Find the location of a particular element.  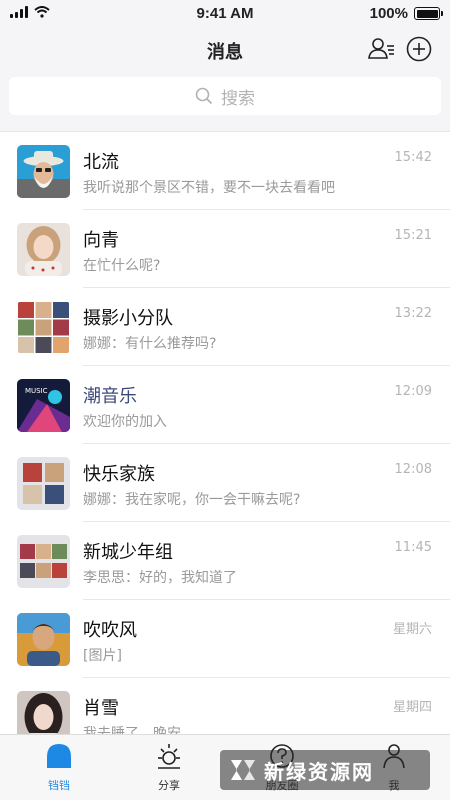

conversation-row: 摄影小分队 娜娜：有什么推荐吗? 13:22 is located at coordinates (225, 327).